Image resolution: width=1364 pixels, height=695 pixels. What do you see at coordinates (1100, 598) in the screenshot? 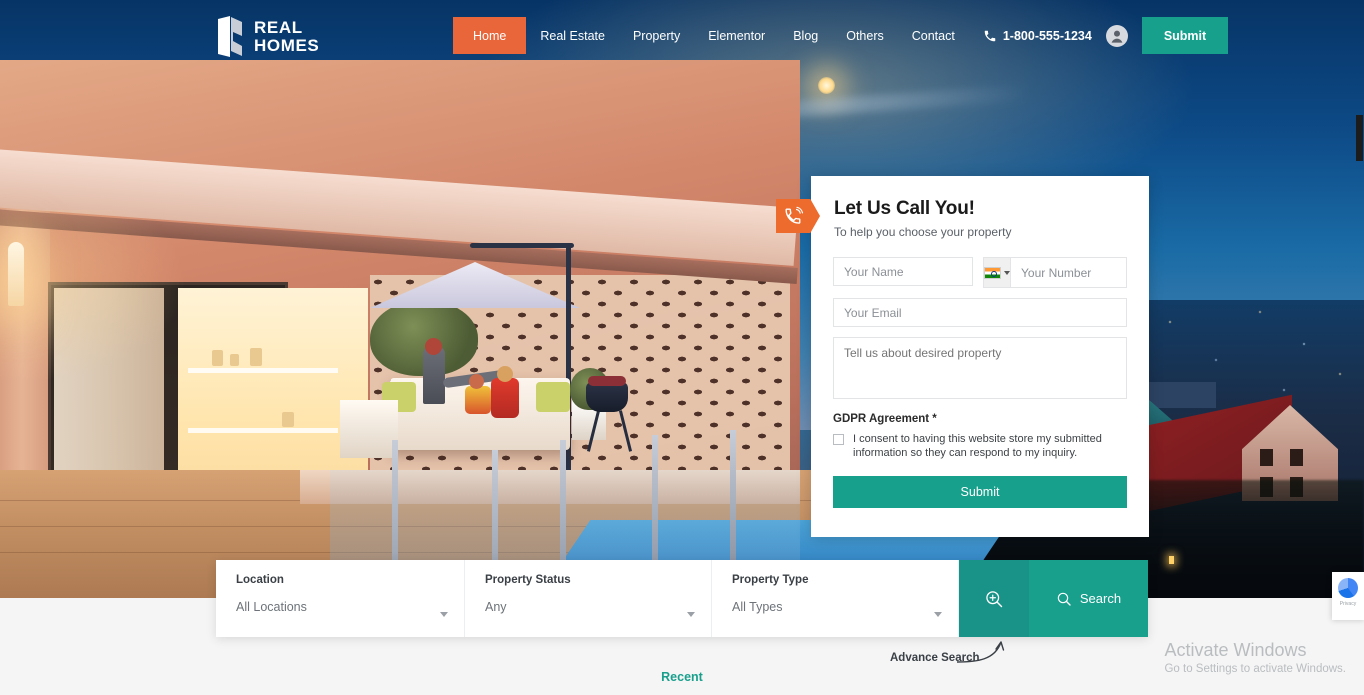
I see `search-button-label: Search` at bounding box center [1100, 598].